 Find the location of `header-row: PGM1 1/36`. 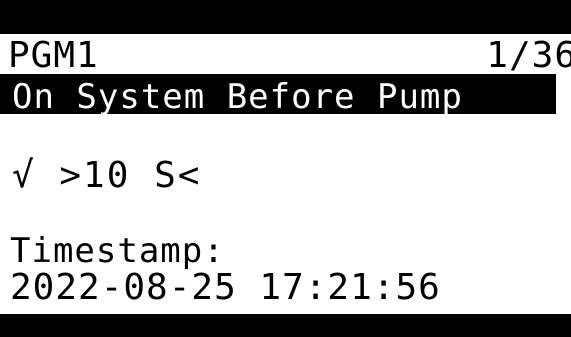

header-row: PGM1 1/36 is located at coordinates (285, 55).